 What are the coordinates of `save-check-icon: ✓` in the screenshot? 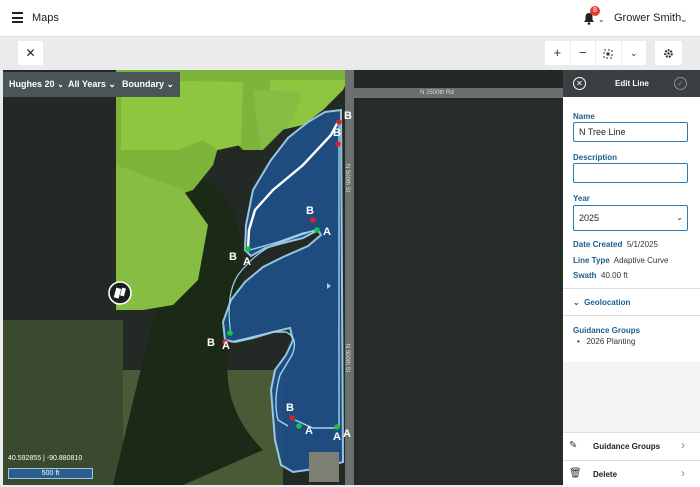 It's located at (680, 83).